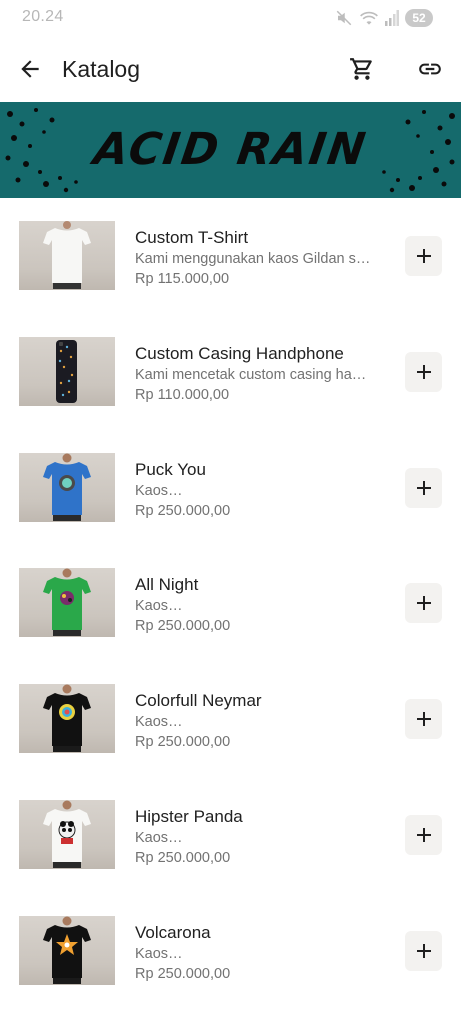 The width and height of the screenshot is (461, 1024). I want to click on status-time: 20.24, so click(43, 16).